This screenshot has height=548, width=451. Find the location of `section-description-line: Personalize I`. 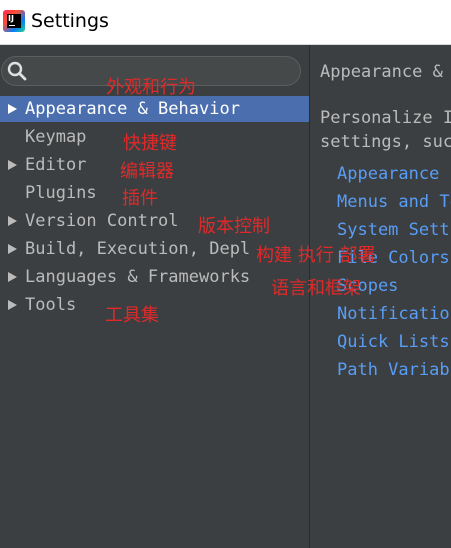

section-description-line: Personalize I is located at coordinates (385, 118).